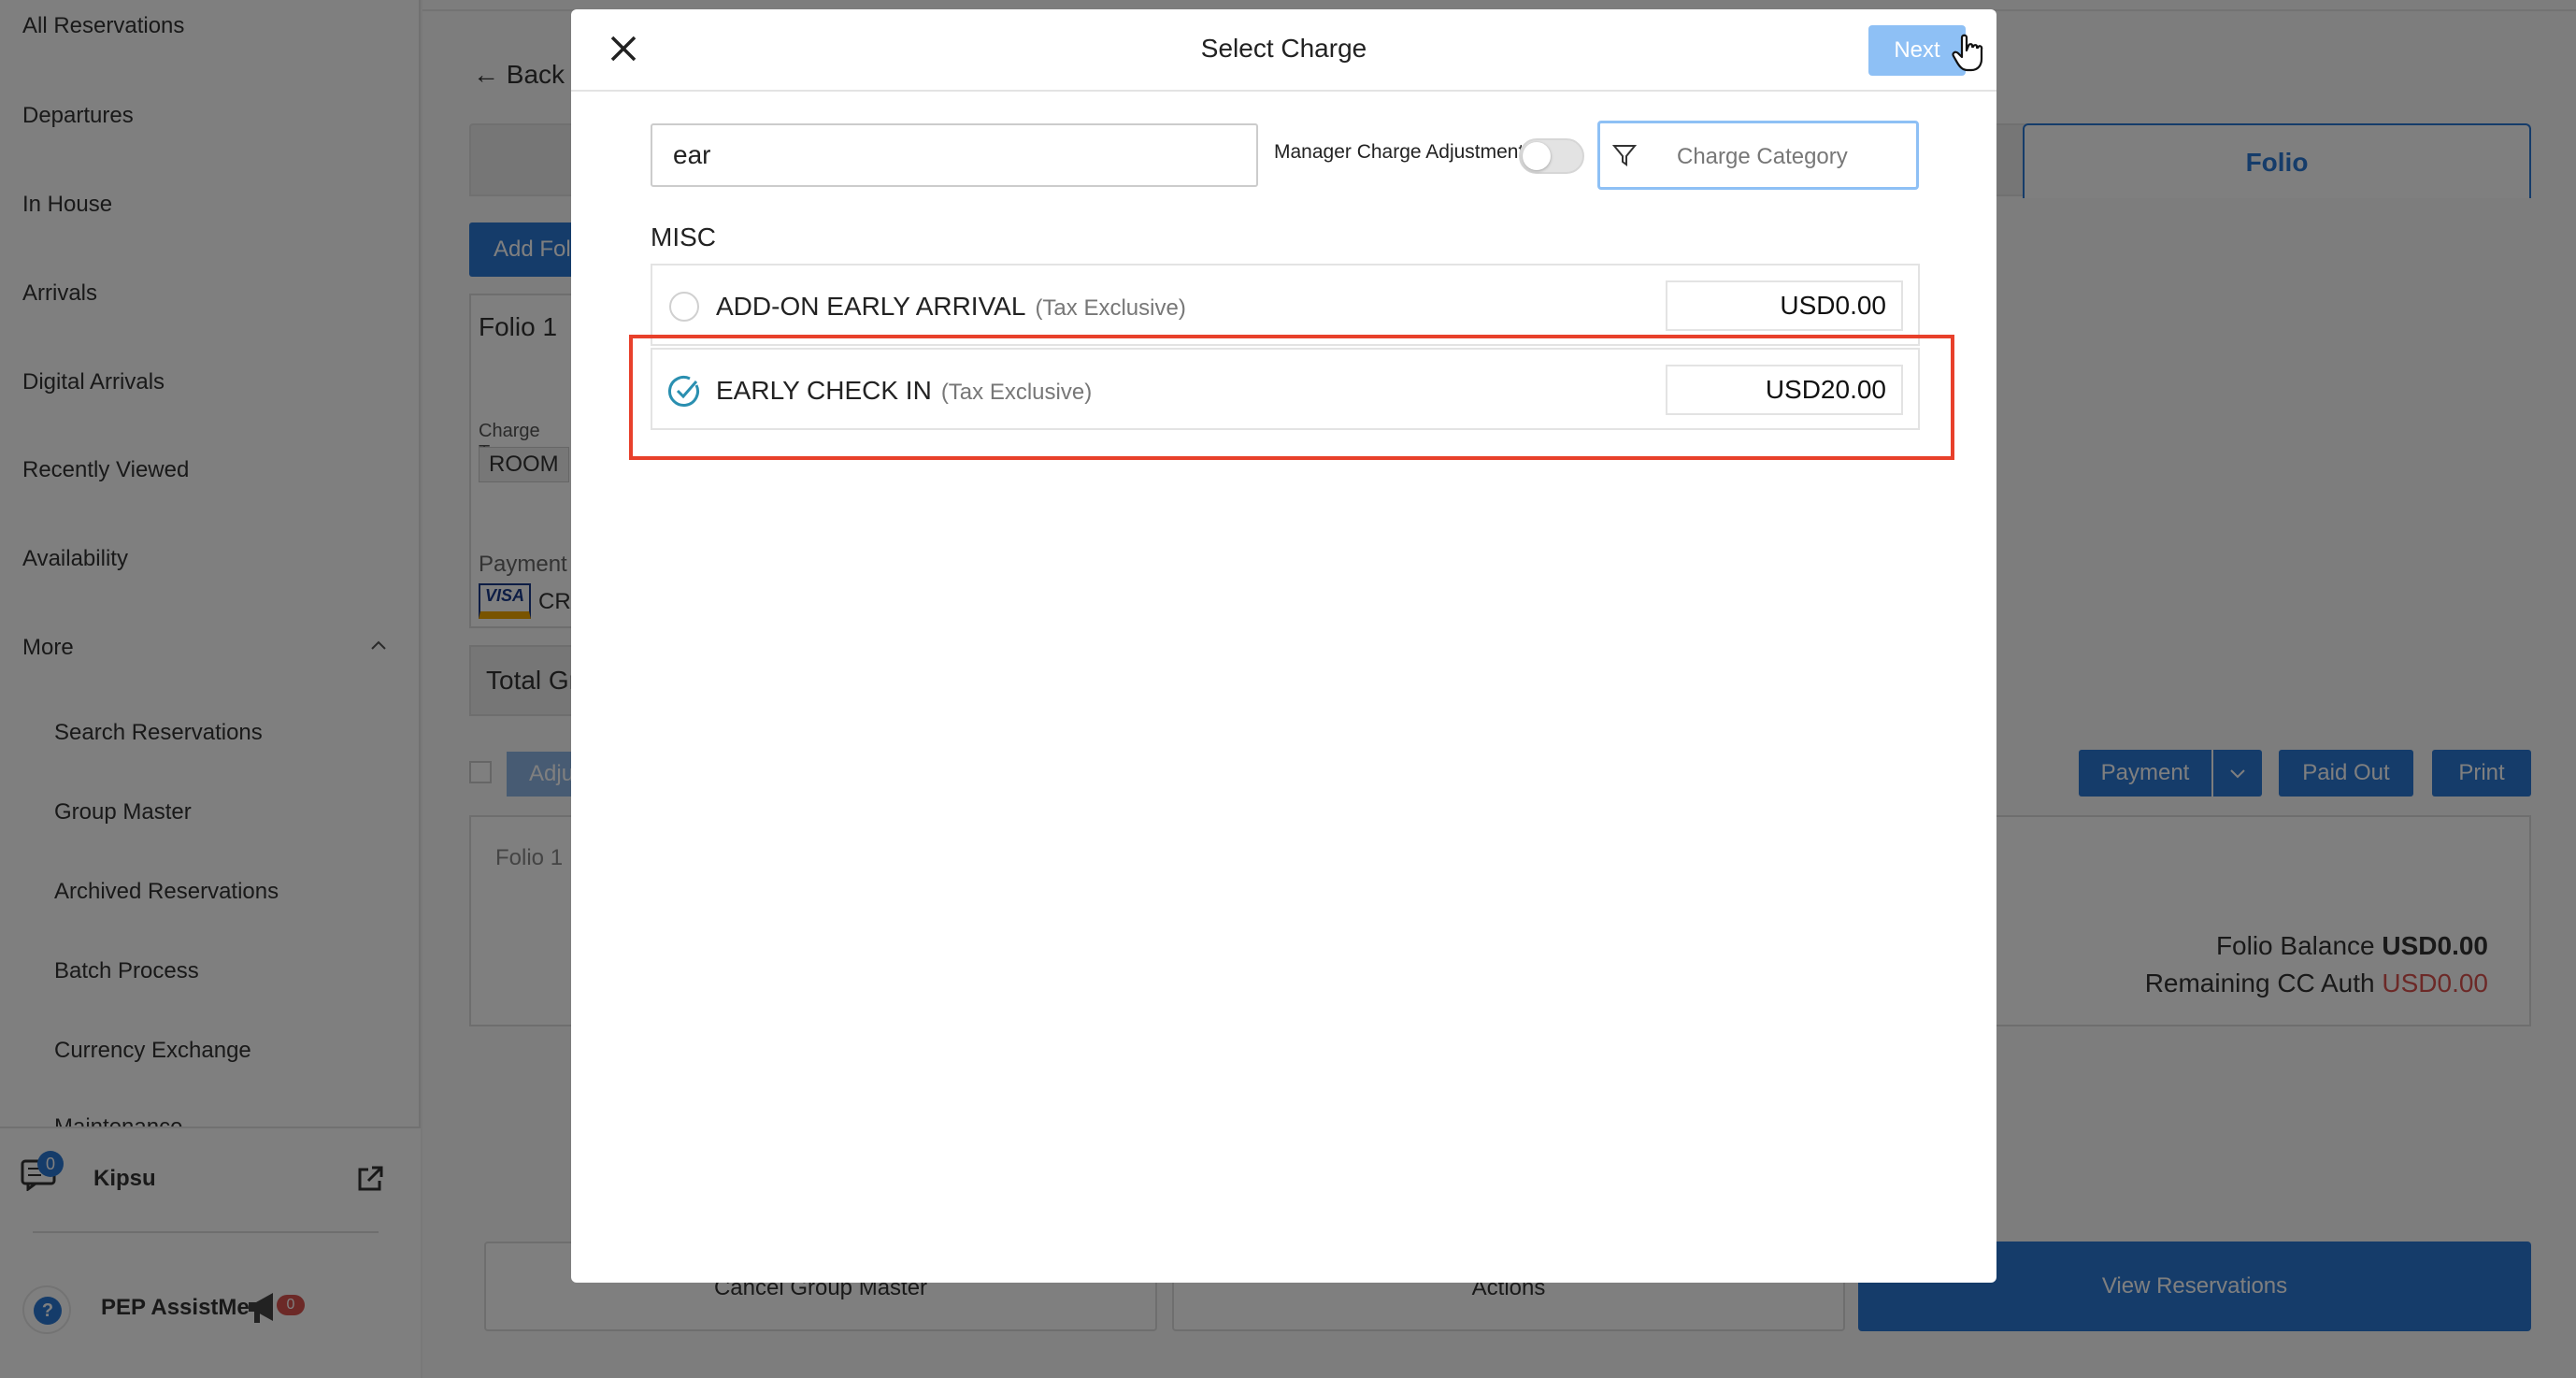 The width and height of the screenshot is (2576, 1378). Describe the element at coordinates (954, 155) in the screenshot. I see `search-input` at that location.